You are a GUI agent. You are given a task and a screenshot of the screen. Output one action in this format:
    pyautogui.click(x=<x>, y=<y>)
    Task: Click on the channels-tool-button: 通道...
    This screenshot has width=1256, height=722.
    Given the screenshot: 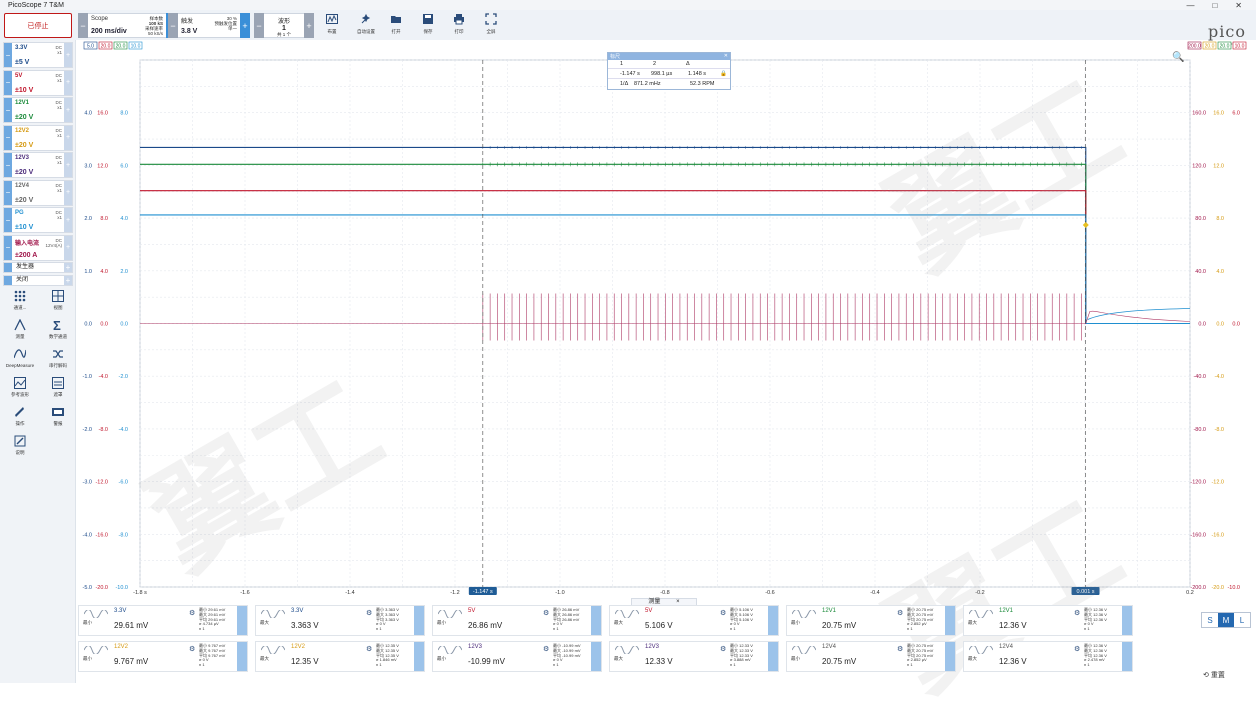 What is the action you would take?
    pyautogui.click(x=20, y=303)
    